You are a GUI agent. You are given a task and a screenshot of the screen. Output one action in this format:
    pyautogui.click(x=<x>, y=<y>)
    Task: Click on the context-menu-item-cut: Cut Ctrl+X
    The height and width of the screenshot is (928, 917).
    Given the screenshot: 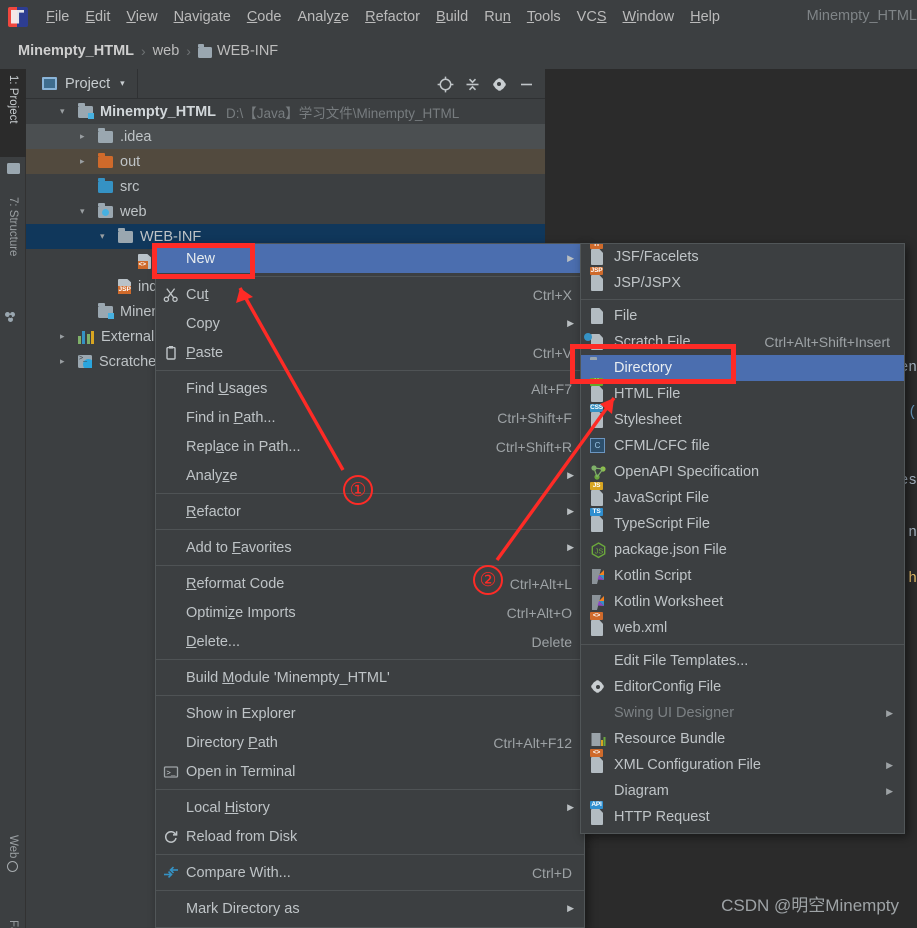 What is the action you would take?
    pyautogui.click(x=370, y=294)
    